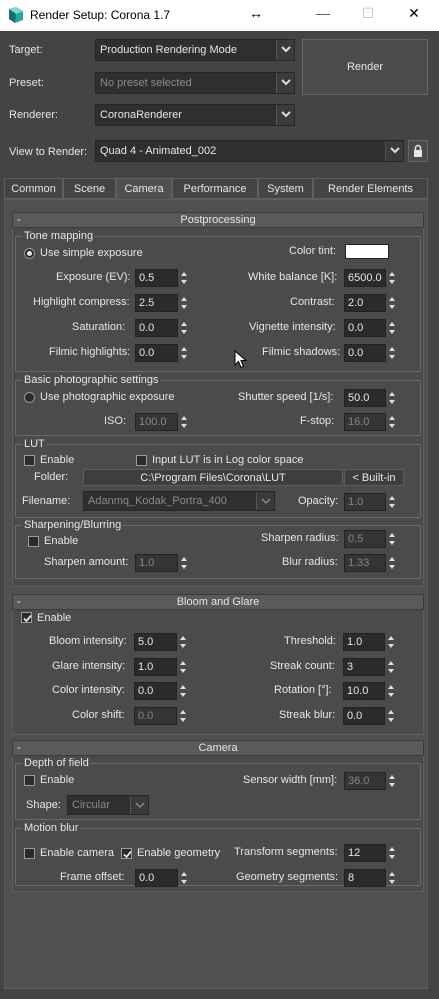  Describe the element at coordinates (367, 251) in the screenshot. I see `color-tint-swatch` at that location.